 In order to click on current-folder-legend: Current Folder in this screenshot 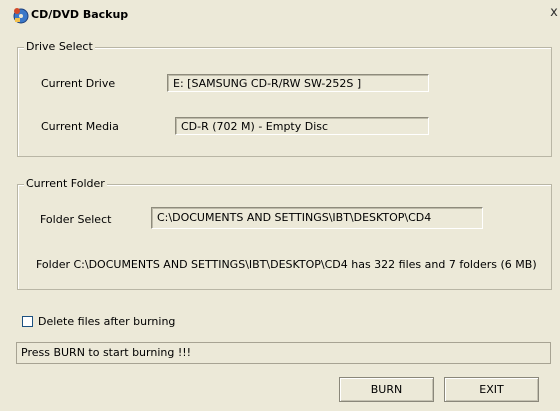, I will do `click(65, 184)`.